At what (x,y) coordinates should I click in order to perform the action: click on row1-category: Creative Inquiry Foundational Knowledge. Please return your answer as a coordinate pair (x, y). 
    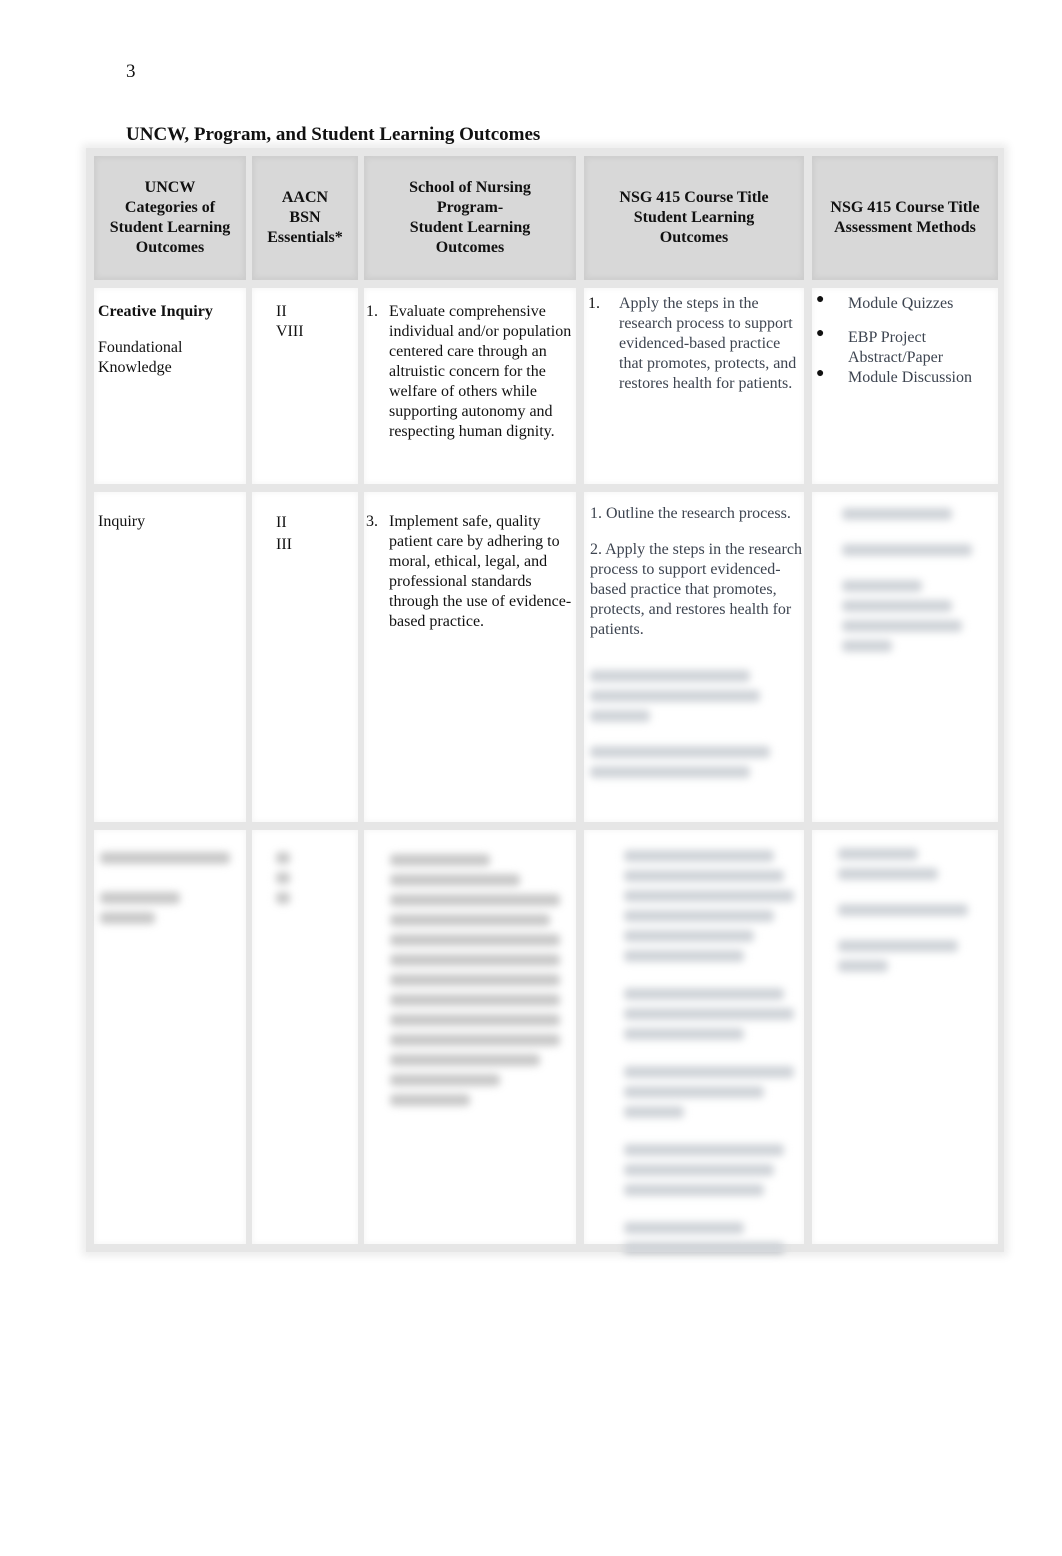
    Looking at the image, I should click on (170, 386).